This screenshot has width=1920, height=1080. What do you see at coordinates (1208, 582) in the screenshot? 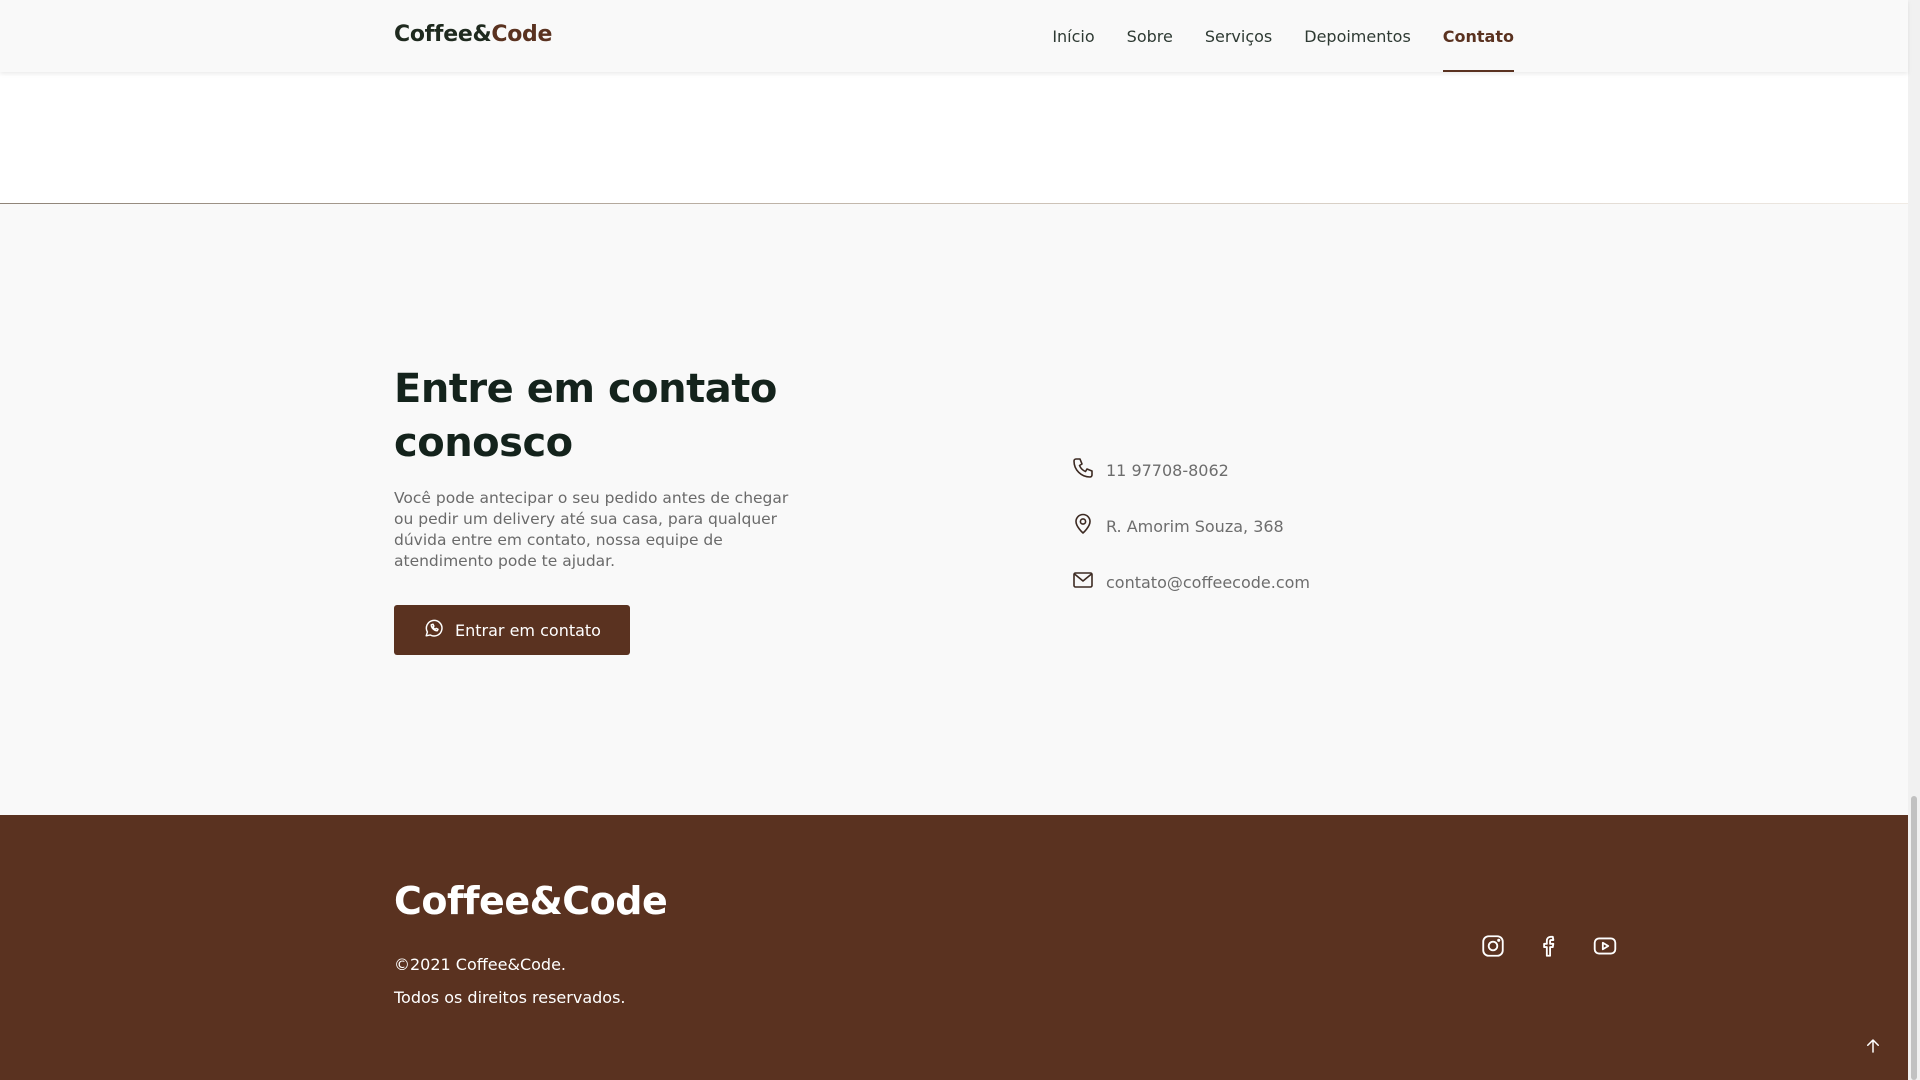
I see `email-text: contato@coffeecode.com` at bounding box center [1208, 582].